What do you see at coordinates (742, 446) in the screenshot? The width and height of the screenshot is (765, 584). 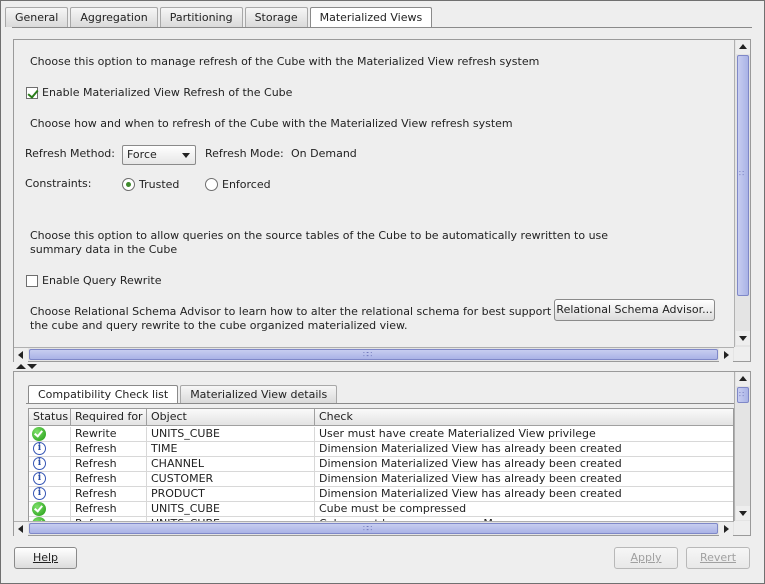 I see `lower-vertical-scrollbar: ∷` at bounding box center [742, 446].